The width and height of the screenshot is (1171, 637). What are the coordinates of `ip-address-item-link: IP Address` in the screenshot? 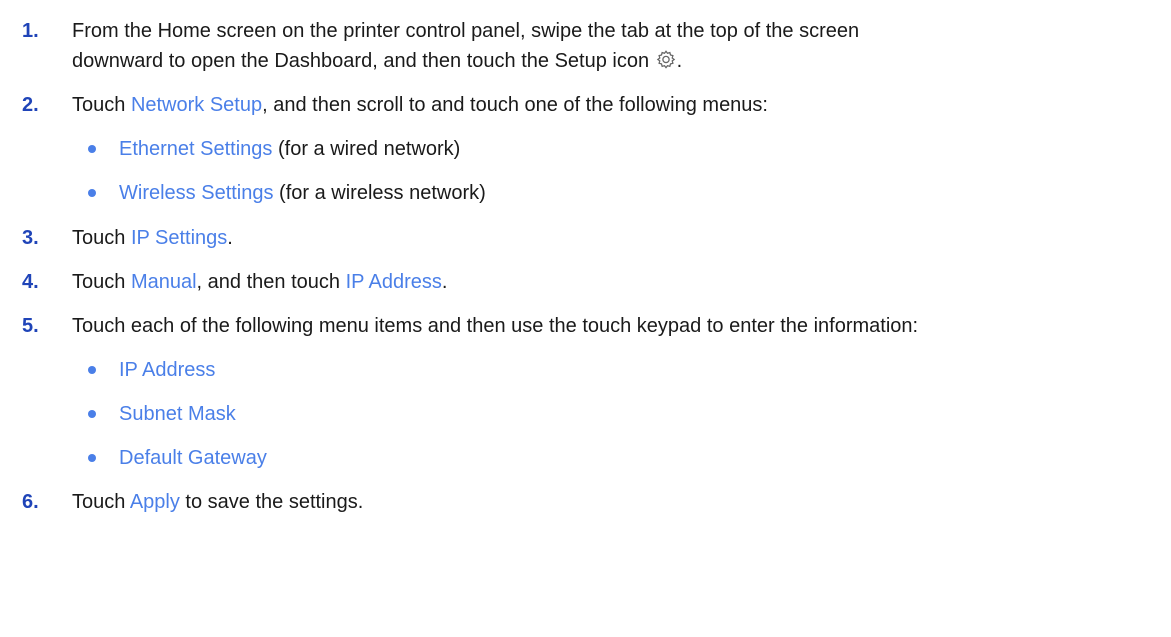 It's located at (167, 370).